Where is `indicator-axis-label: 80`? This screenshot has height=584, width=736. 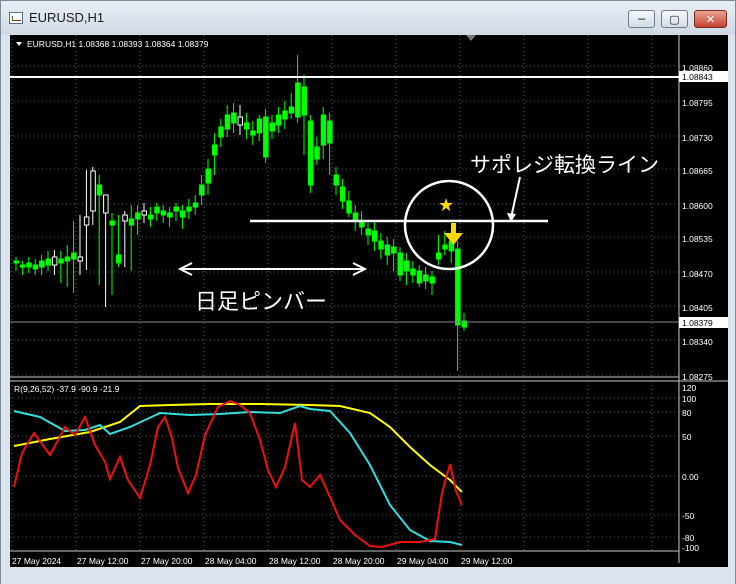 indicator-axis-label: 80 is located at coordinates (687, 413).